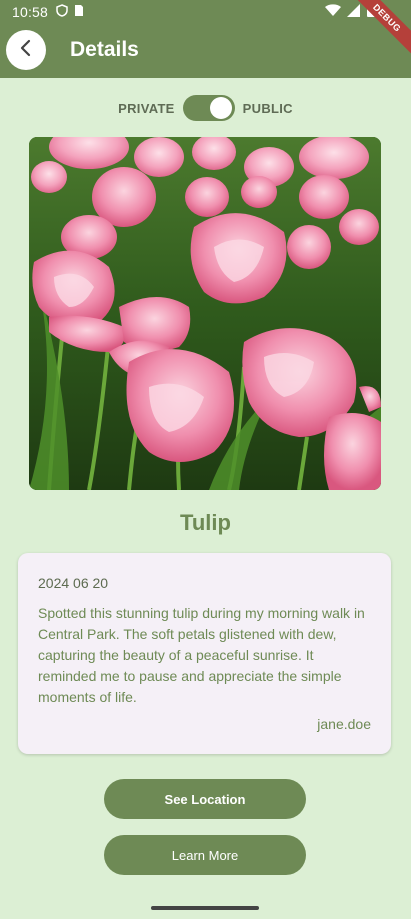 Image resolution: width=411 pixels, height=919 pixels. What do you see at coordinates (205, 522) in the screenshot?
I see `flower-name: Tulip` at bounding box center [205, 522].